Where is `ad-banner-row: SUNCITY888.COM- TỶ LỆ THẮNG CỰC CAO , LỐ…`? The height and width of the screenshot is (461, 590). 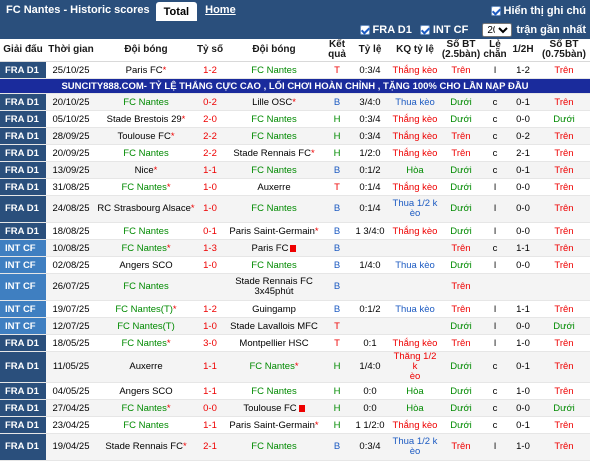 ad-banner-row: SUNCITY888.COM- TỶ LỆ THẮNG CỰC CAO , LỐ… is located at coordinates (295, 86).